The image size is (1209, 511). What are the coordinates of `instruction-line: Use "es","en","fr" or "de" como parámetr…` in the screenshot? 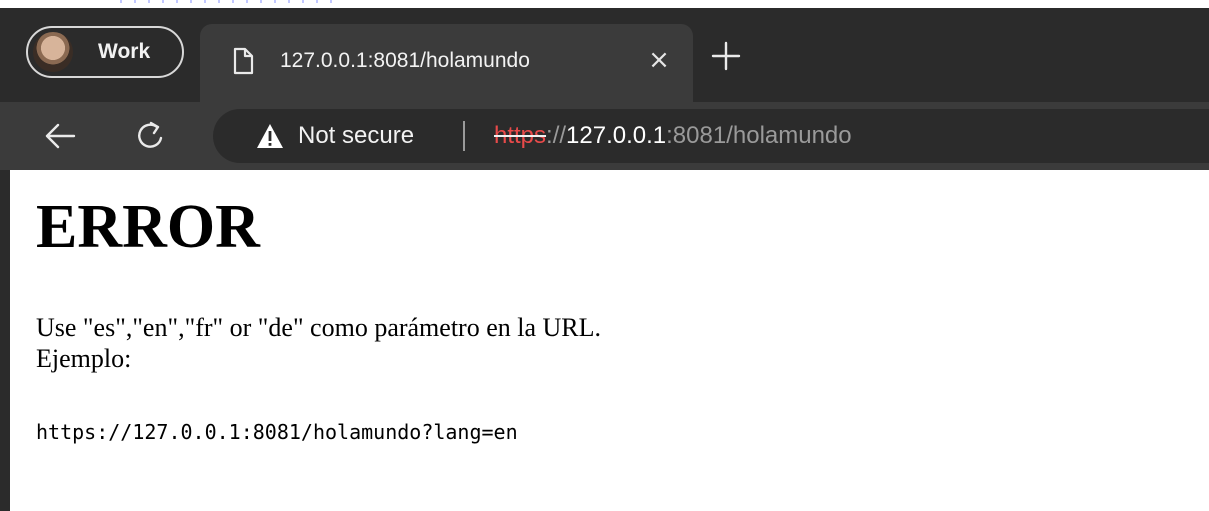 It's located at (319, 327).